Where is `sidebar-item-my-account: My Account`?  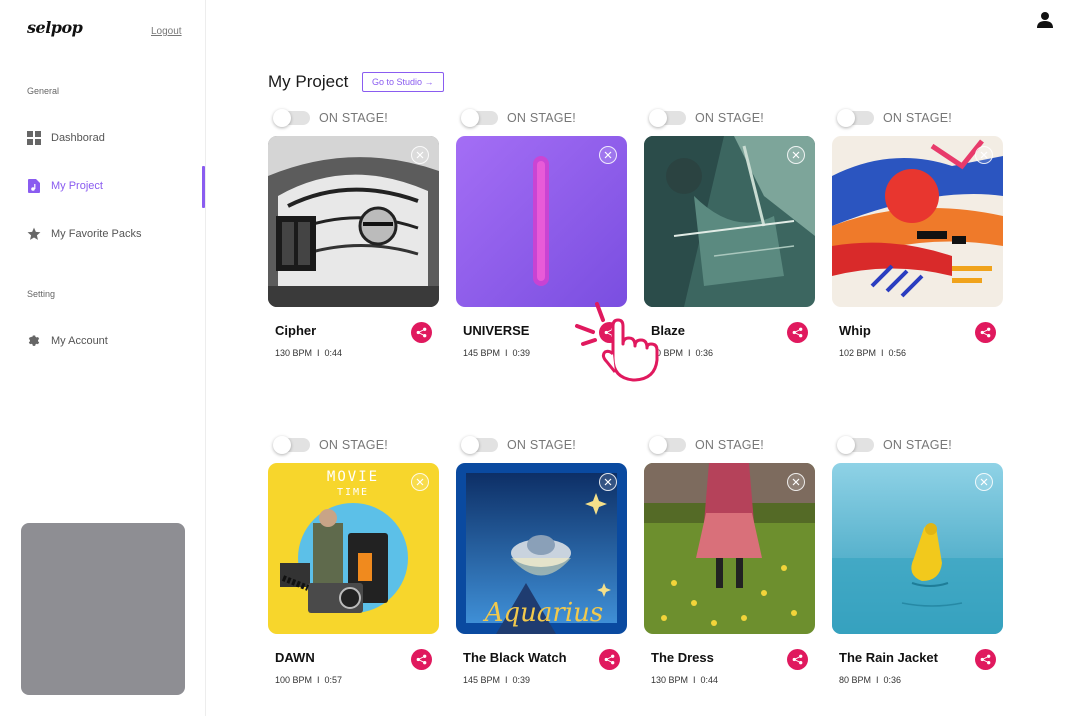 sidebar-item-my-account: My Account is located at coordinates (114, 341).